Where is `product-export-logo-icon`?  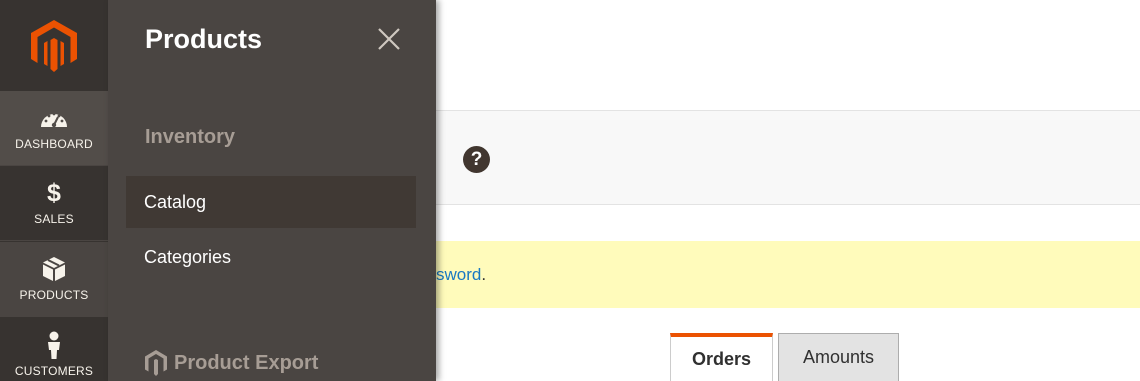
product-export-logo-icon is located at coordinates (156, 363).